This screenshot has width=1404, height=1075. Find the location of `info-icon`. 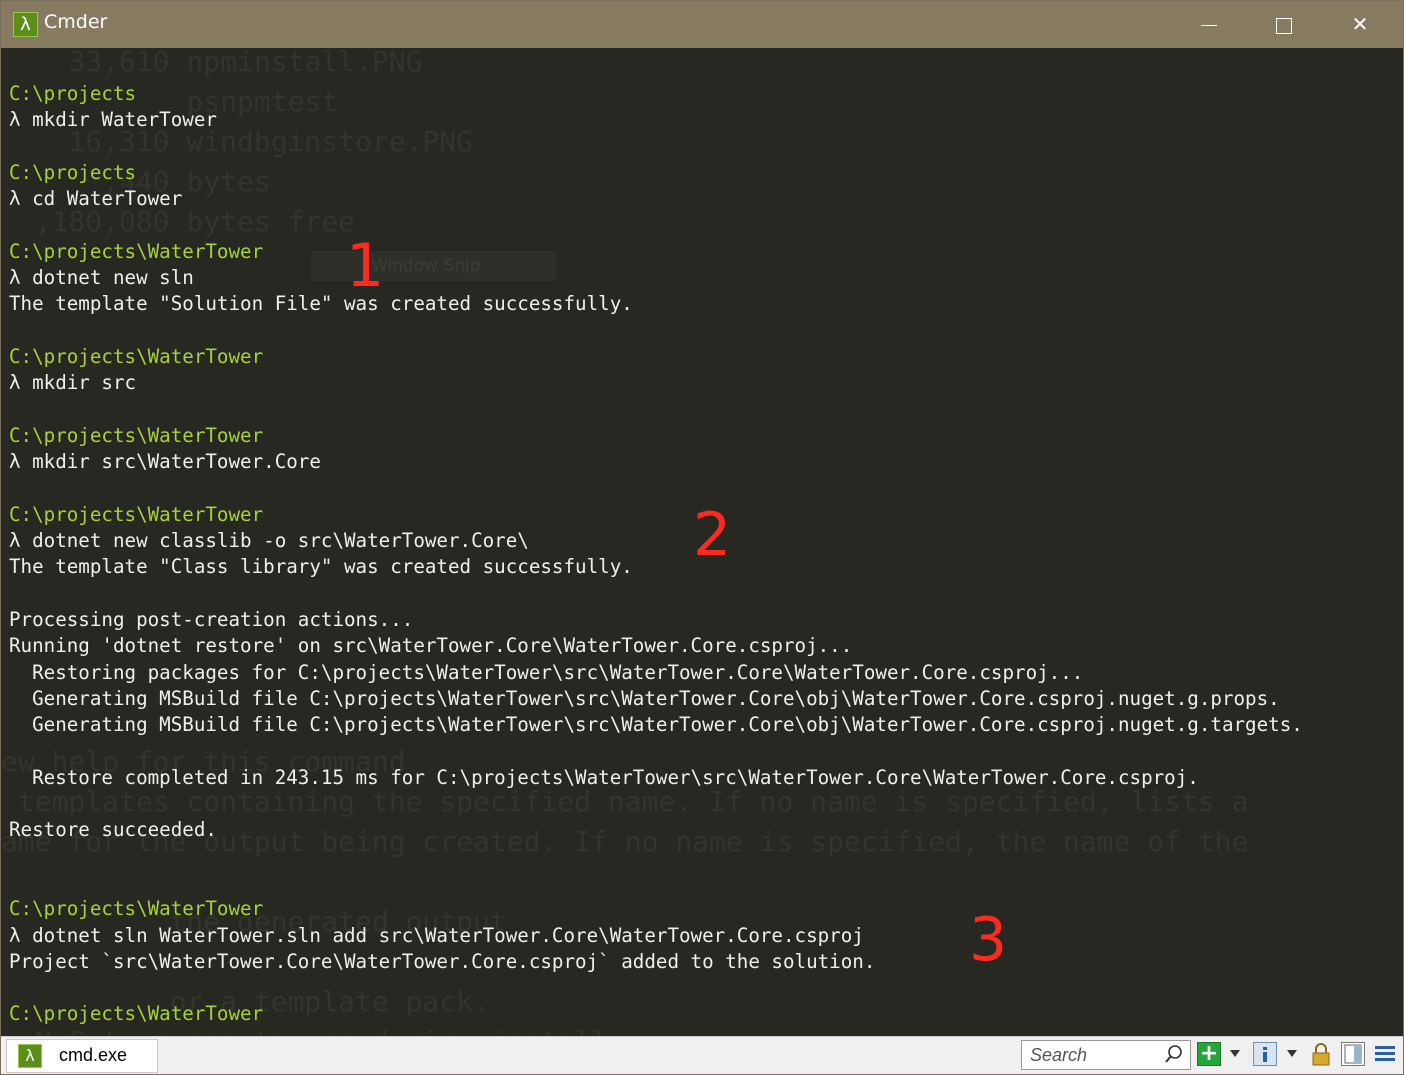

info-icon is located at coordinates (1265, 1054).